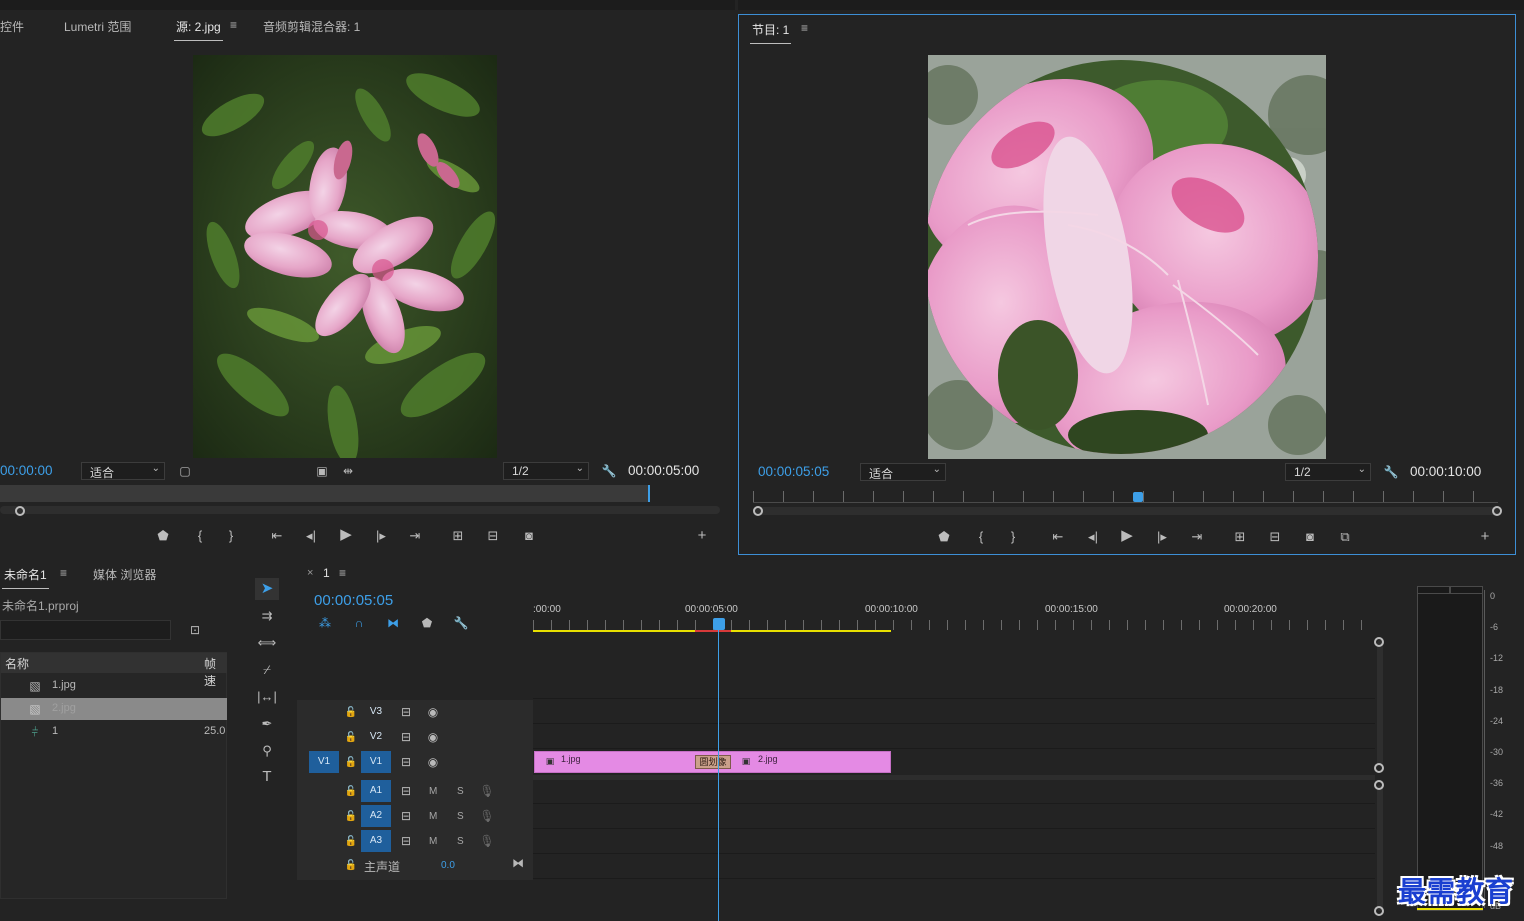 The height and width of the screenshot is (921, 1524). Describe the element at coordinates (326, 573) in the screenshot. I see `sequence-tab: 1` at that location.